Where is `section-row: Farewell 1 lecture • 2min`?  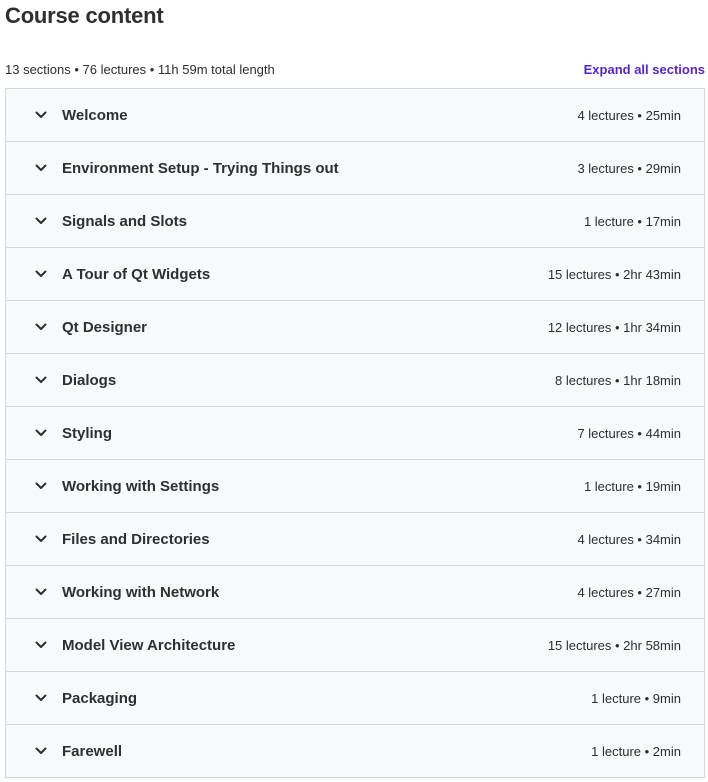
section-row: Farewell 1 lecture • 2min is located at coordinates (355, 751).